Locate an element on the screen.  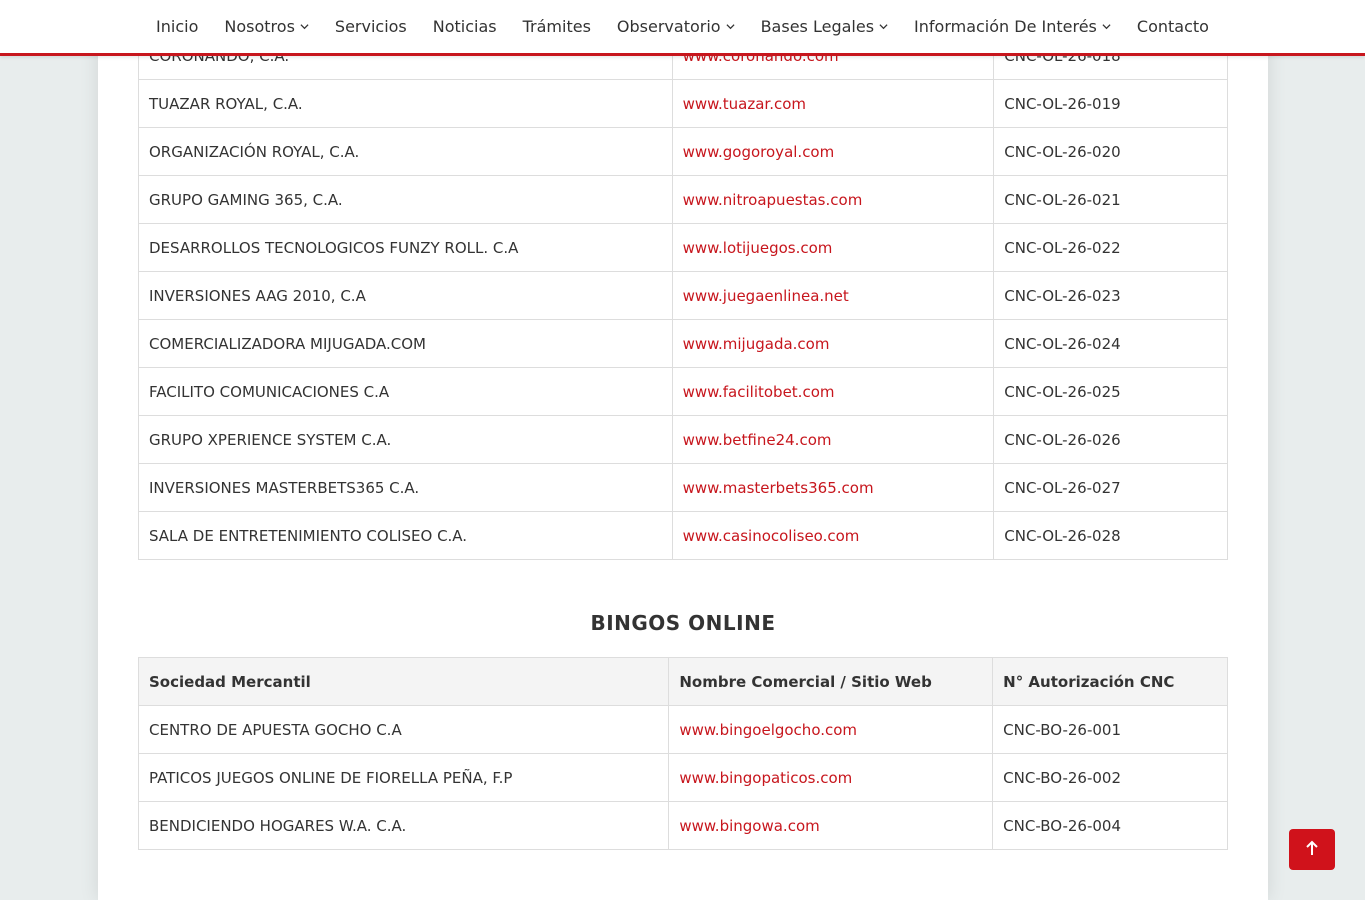
site-cell: www.facilitobet.com is located at coordinates (833, 391).